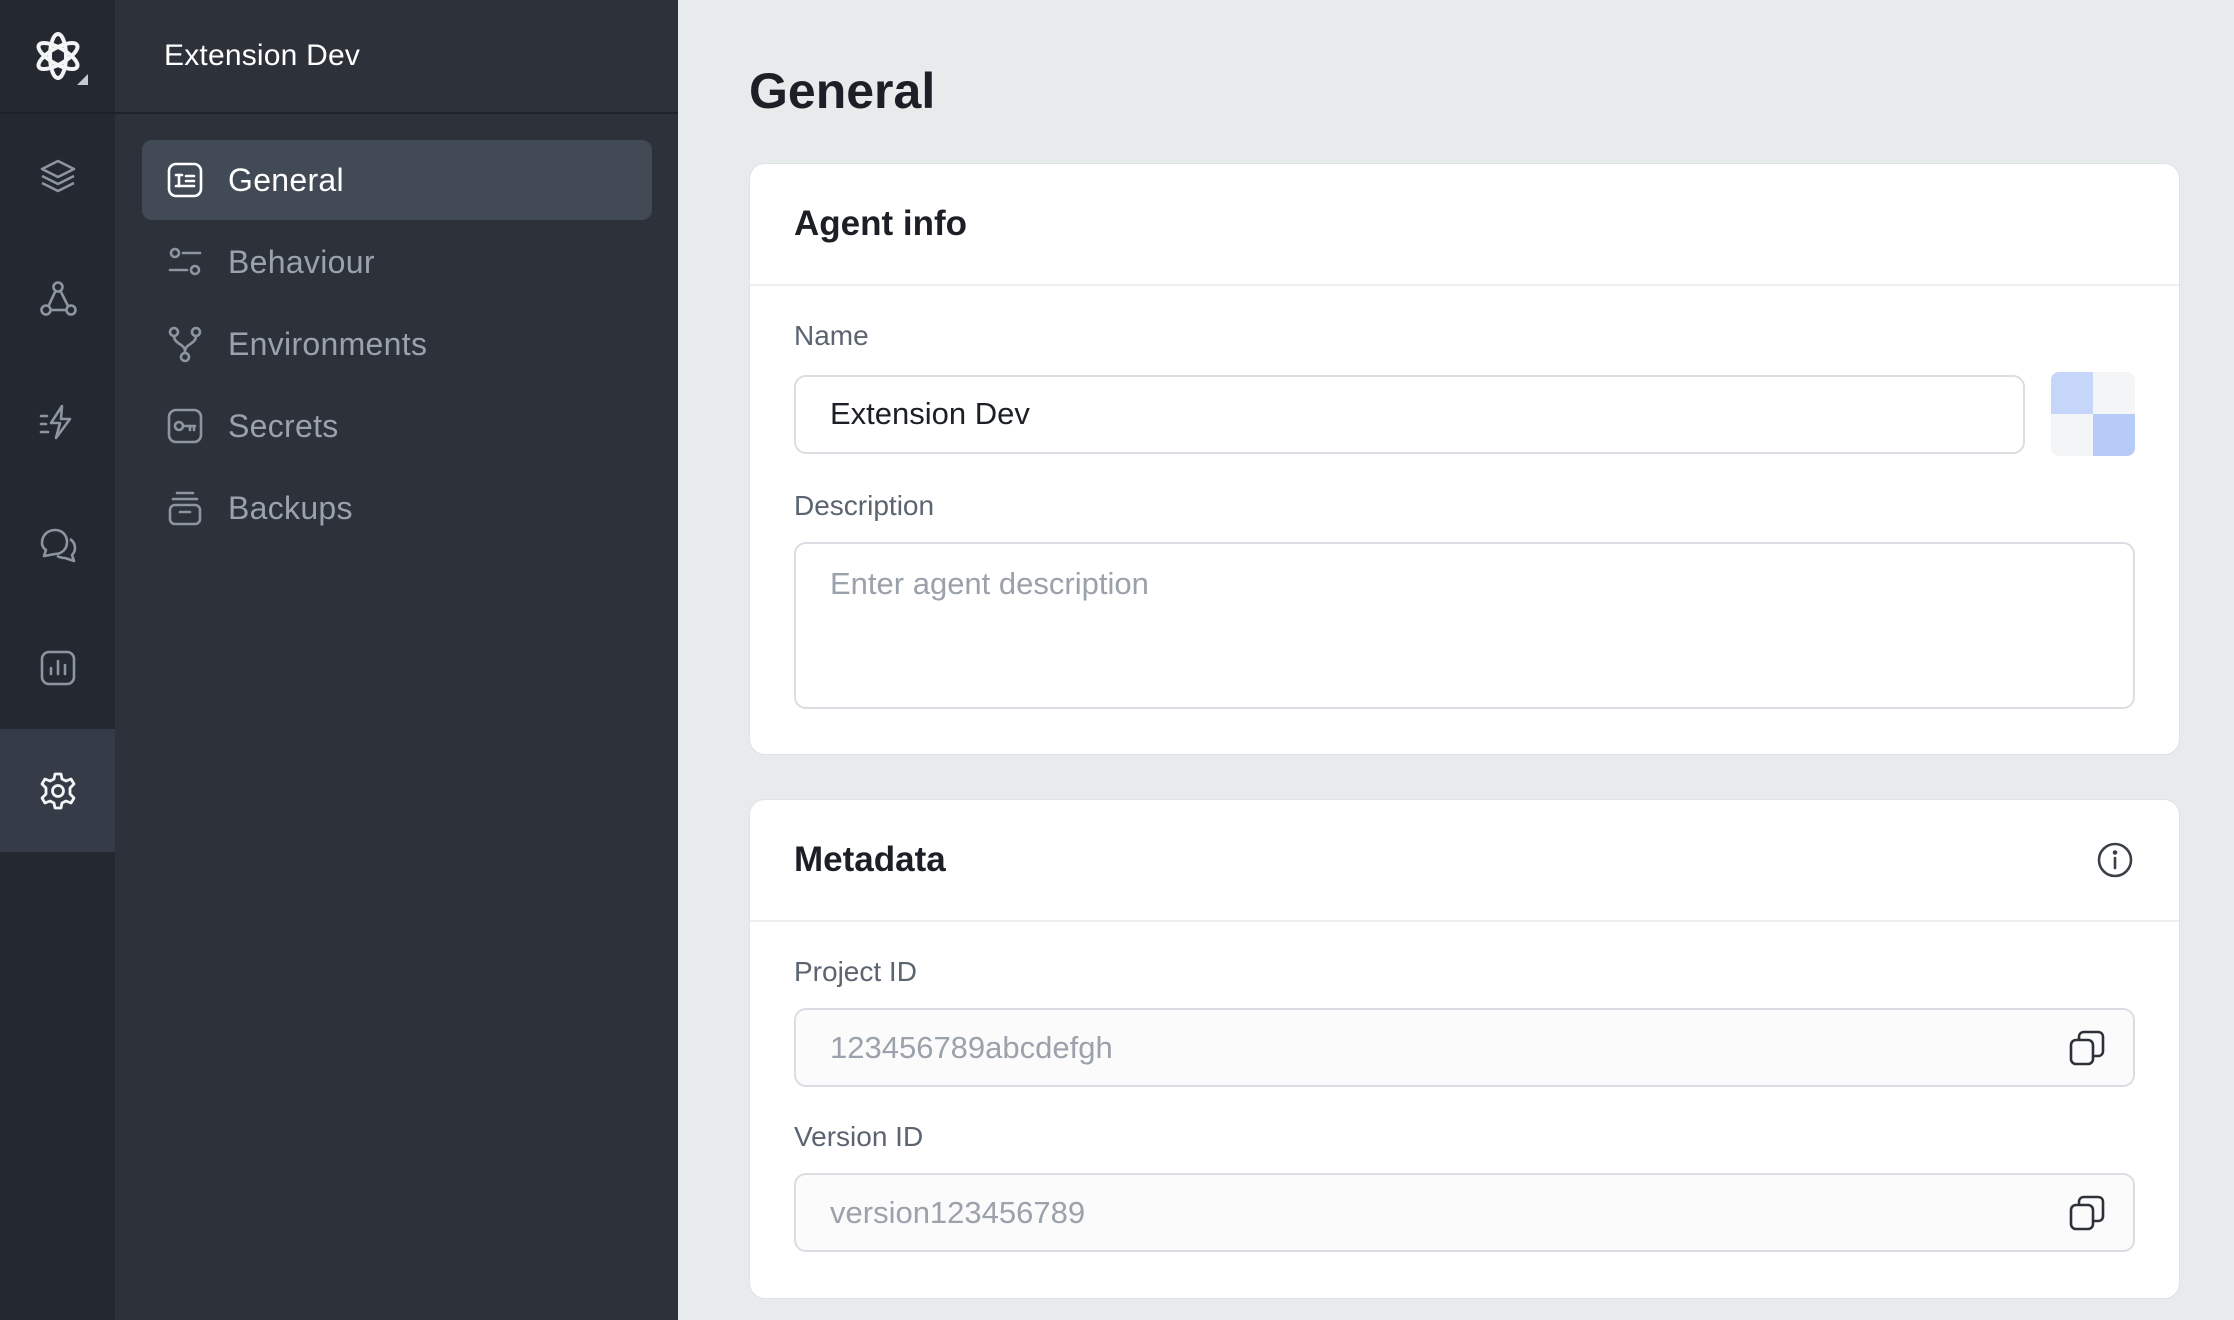 Image resolution: width=2234 pixels, height=1320 pixels. Describe the element at coordinates (82, 79) in the screenshot. I see `workspace-switch-indicator` at that location.